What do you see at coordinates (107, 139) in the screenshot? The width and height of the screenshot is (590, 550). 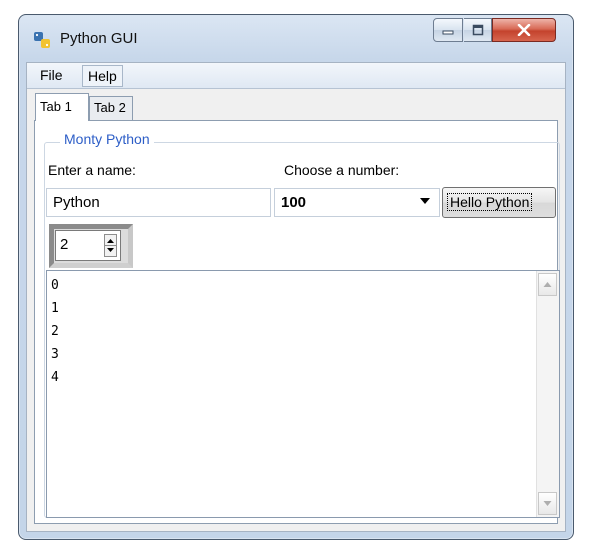 I see `group-title: Monty Python` at bounding box center [107, 139].